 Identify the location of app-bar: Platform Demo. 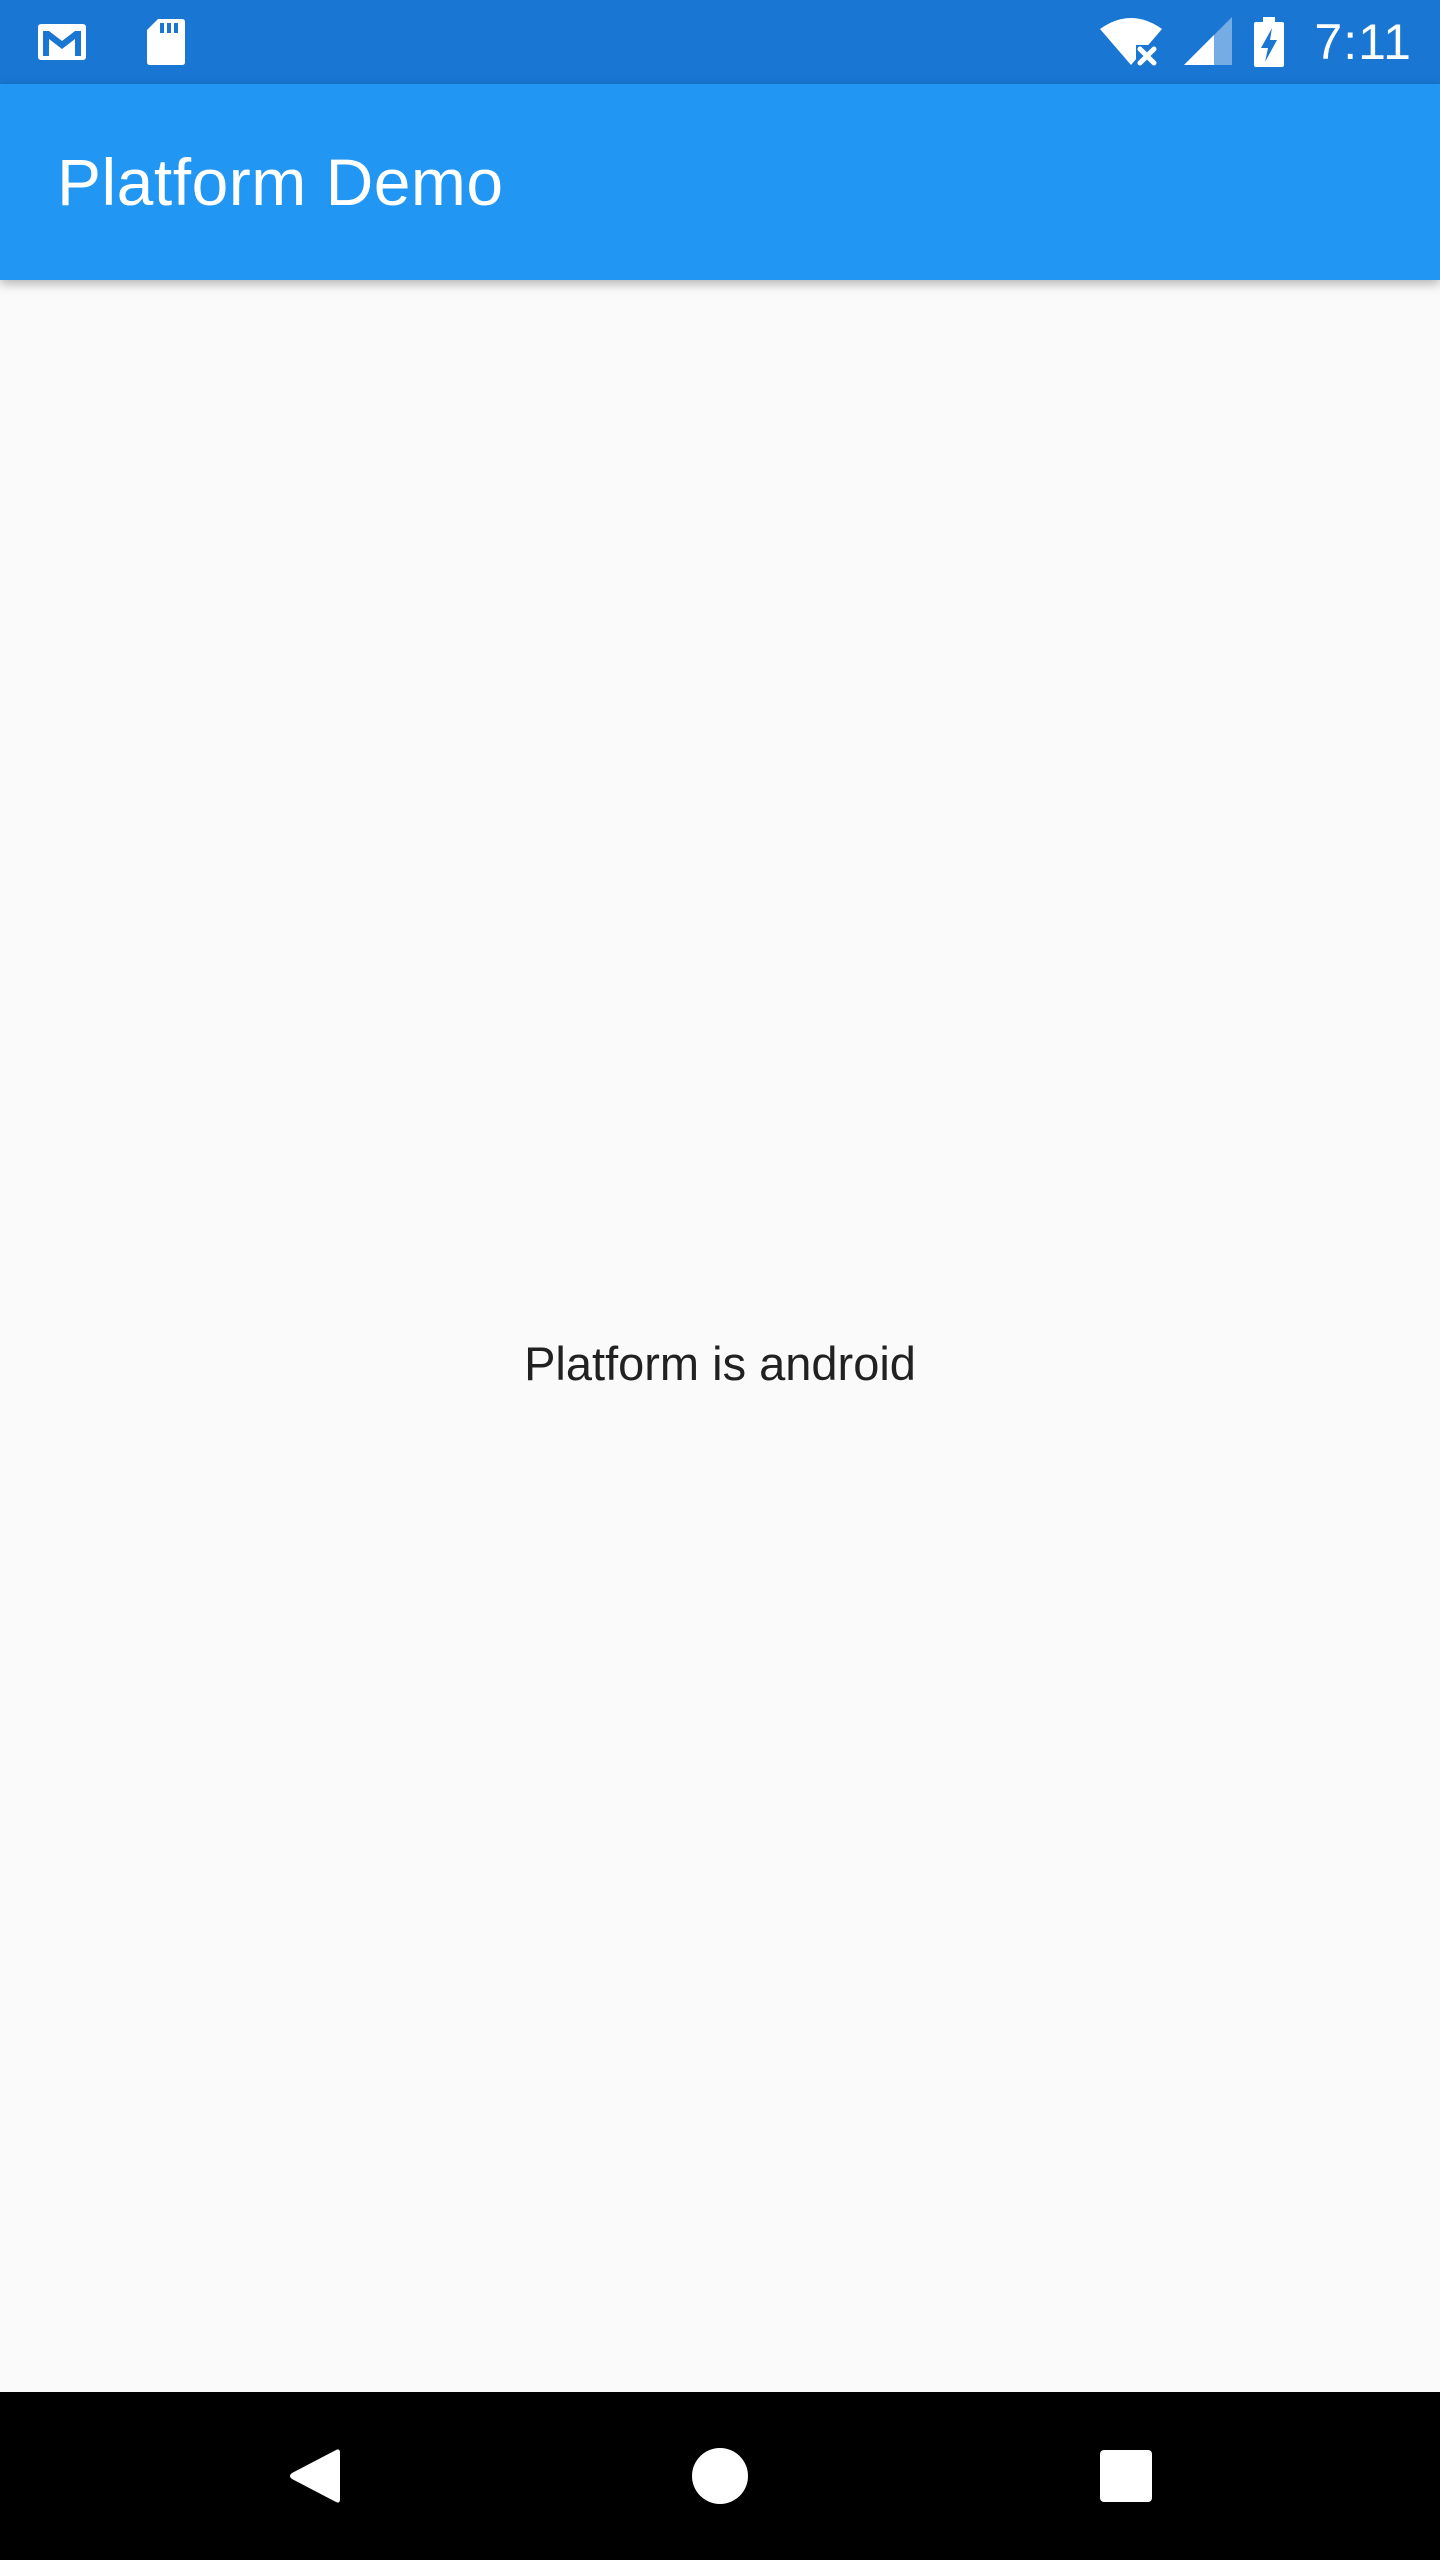
(720, 182).